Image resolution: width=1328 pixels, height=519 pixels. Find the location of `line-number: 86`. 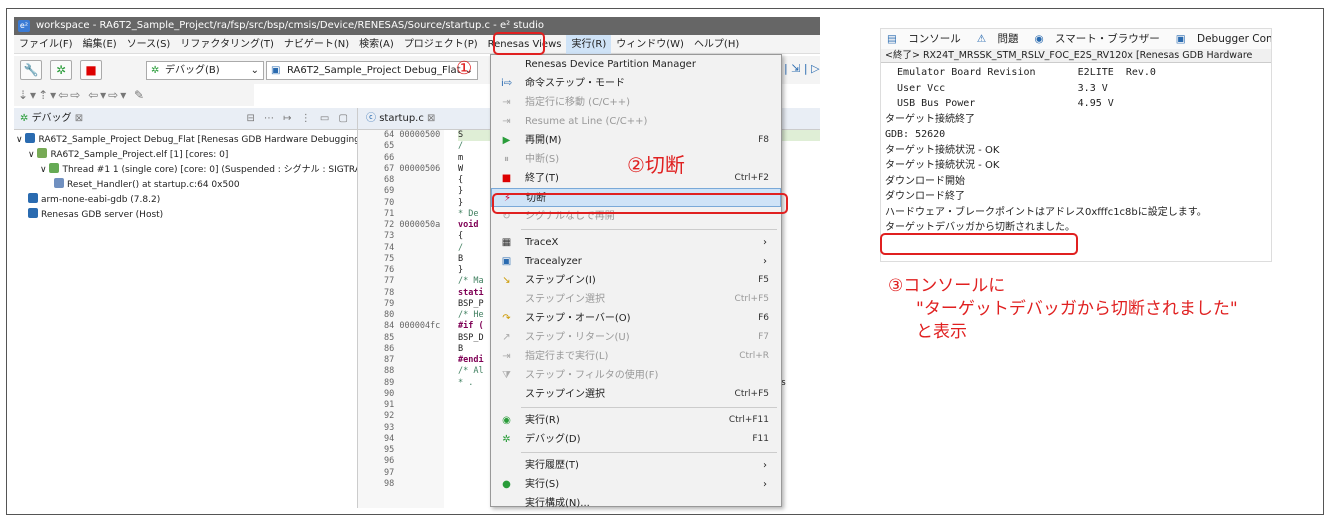

line-number: 86 is located at coordinates (389, 348).